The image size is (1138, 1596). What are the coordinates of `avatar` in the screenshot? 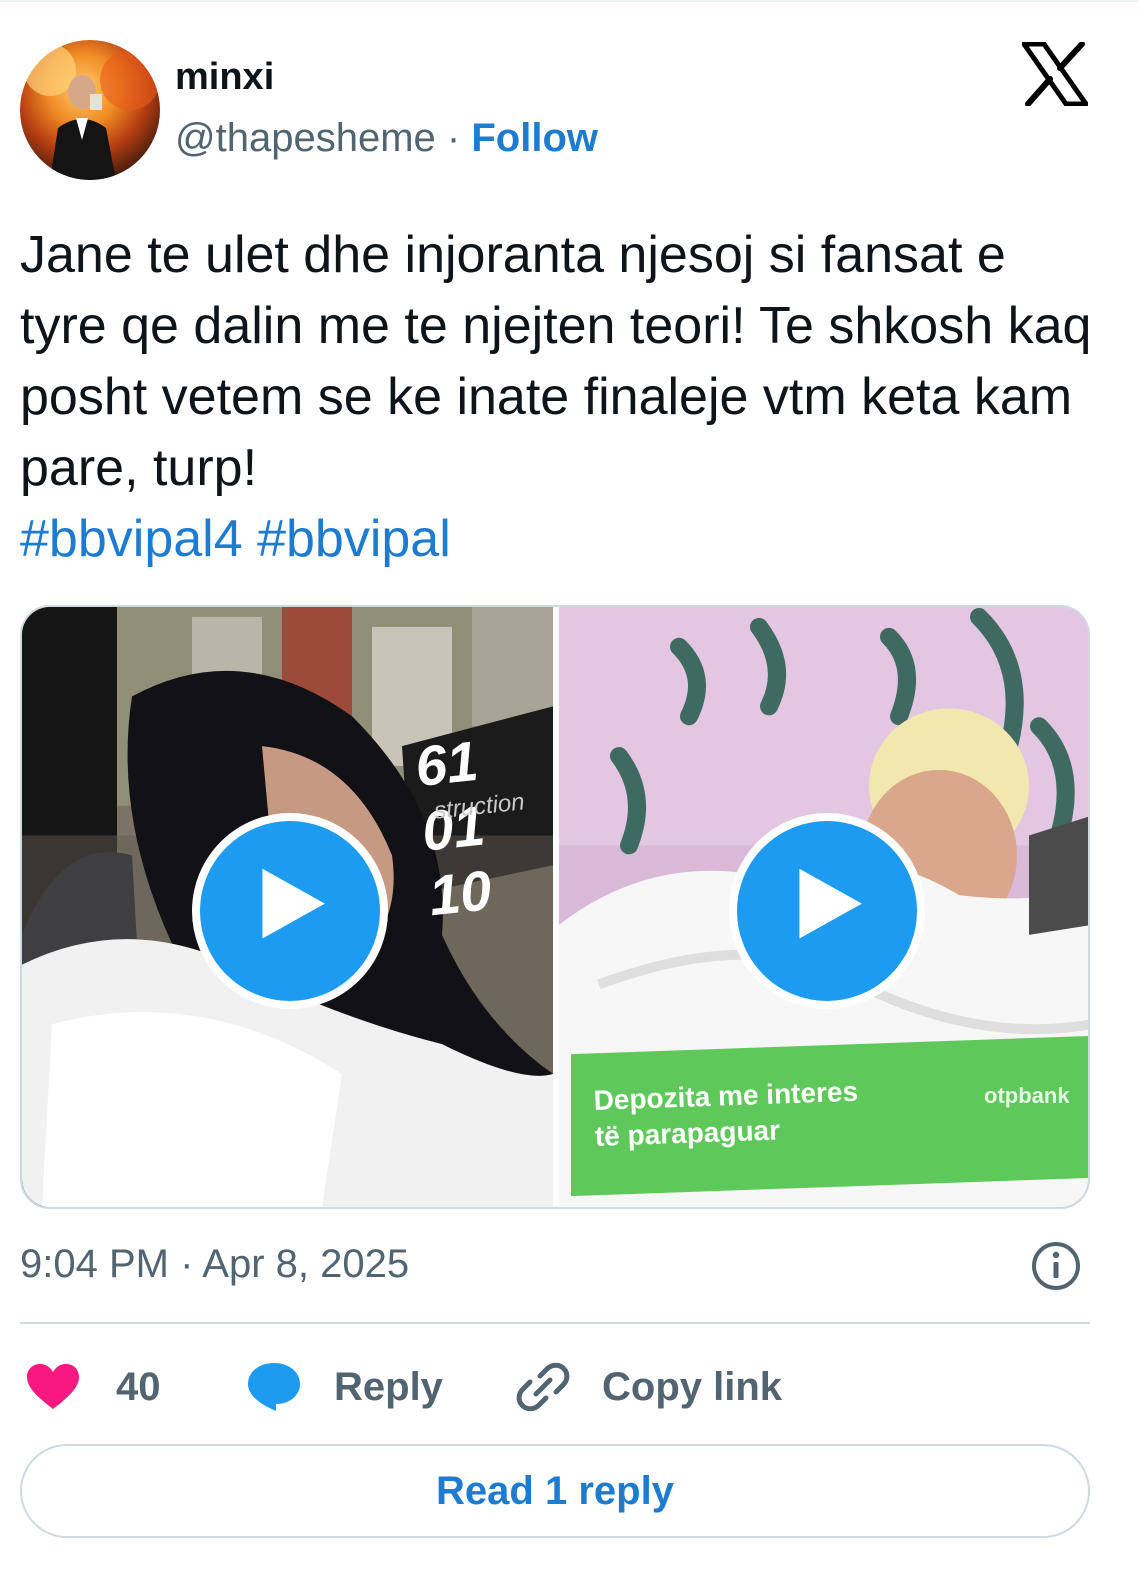 It's located at (90, 110).